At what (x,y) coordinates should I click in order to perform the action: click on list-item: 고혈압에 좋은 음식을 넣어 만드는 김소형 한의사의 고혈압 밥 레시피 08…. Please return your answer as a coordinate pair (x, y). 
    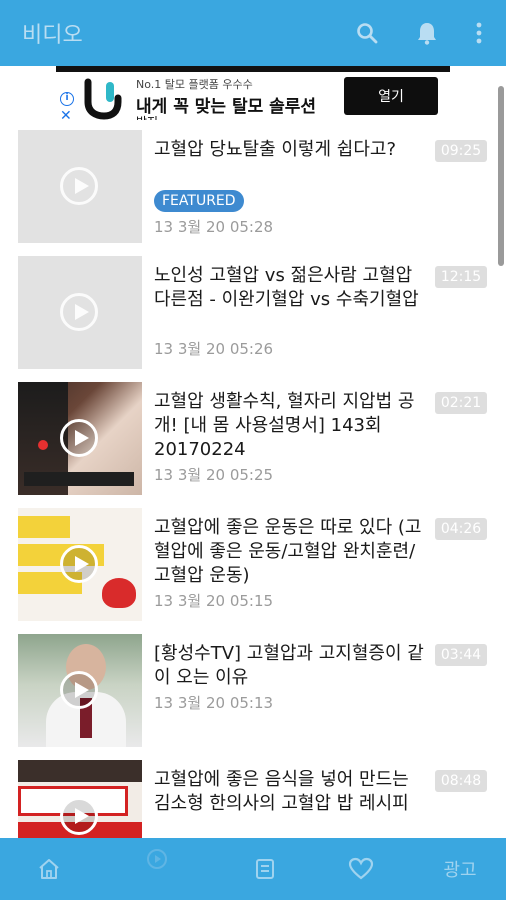
    Looking at the image, I should click on (253, 794).